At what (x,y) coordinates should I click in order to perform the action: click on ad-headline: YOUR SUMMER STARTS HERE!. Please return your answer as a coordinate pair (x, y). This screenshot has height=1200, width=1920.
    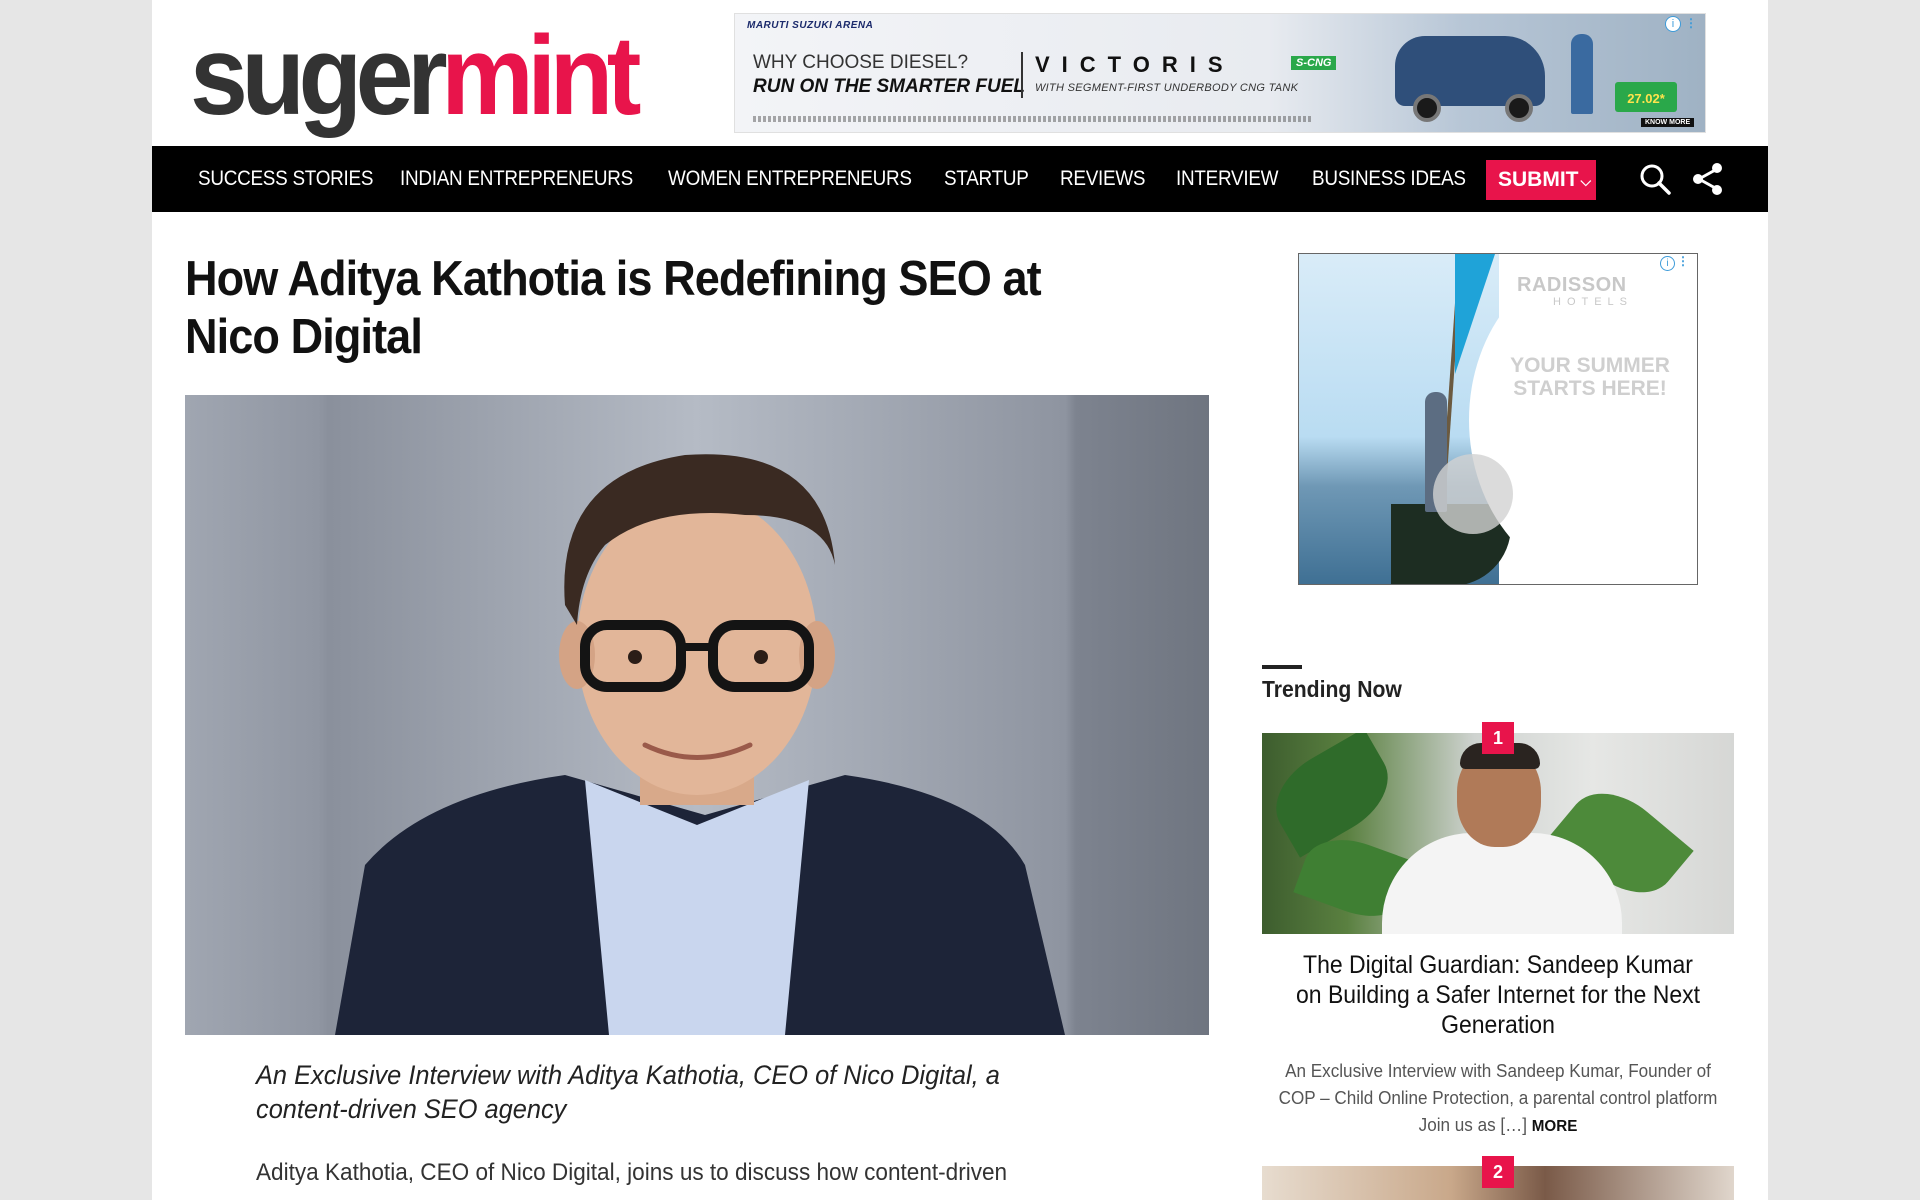
    Looking at the image, I should click on (1590, 377).